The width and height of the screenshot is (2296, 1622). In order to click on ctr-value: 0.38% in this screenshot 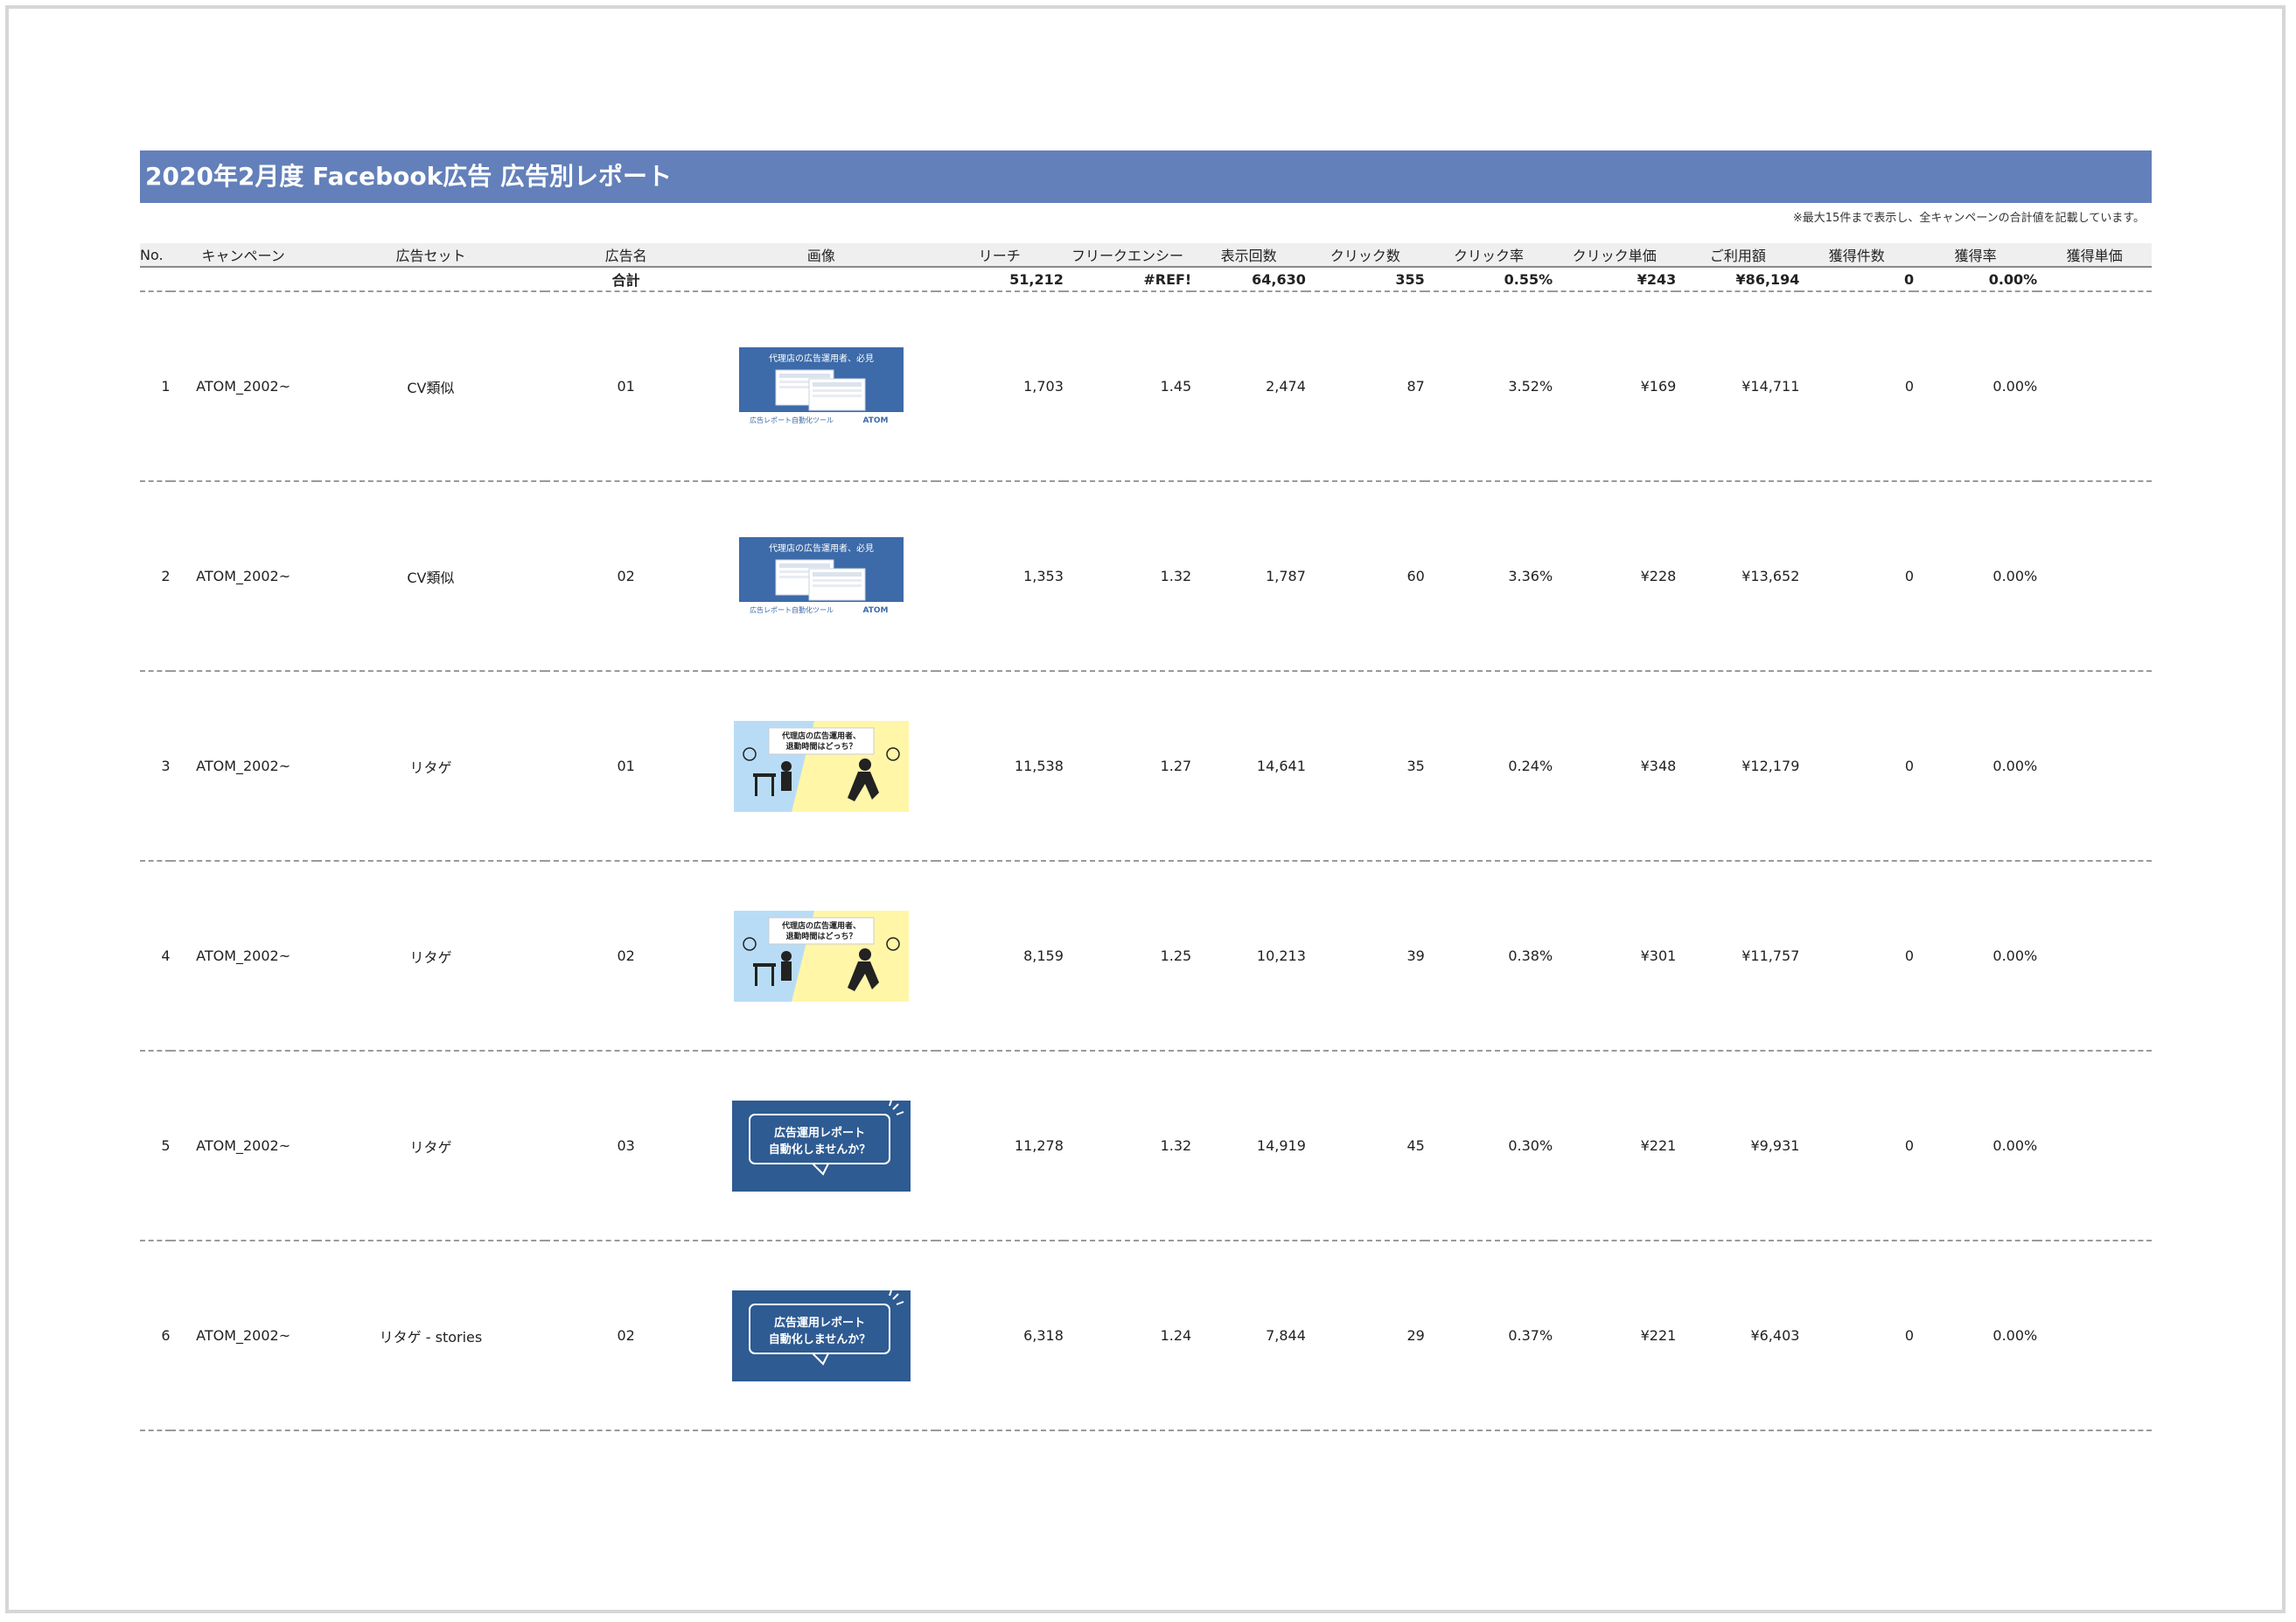, I will do `click(1489, 956)`.